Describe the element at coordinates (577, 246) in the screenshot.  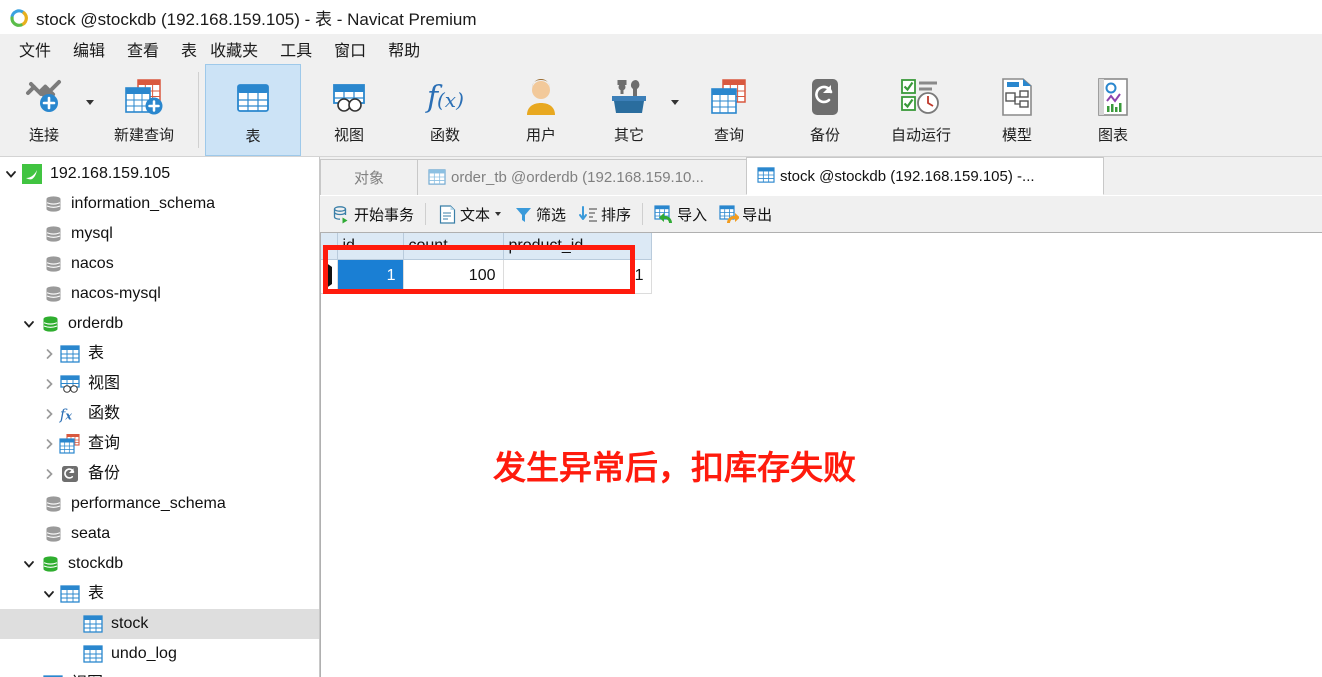
I see `column-header-product-id: product_id` at that location.